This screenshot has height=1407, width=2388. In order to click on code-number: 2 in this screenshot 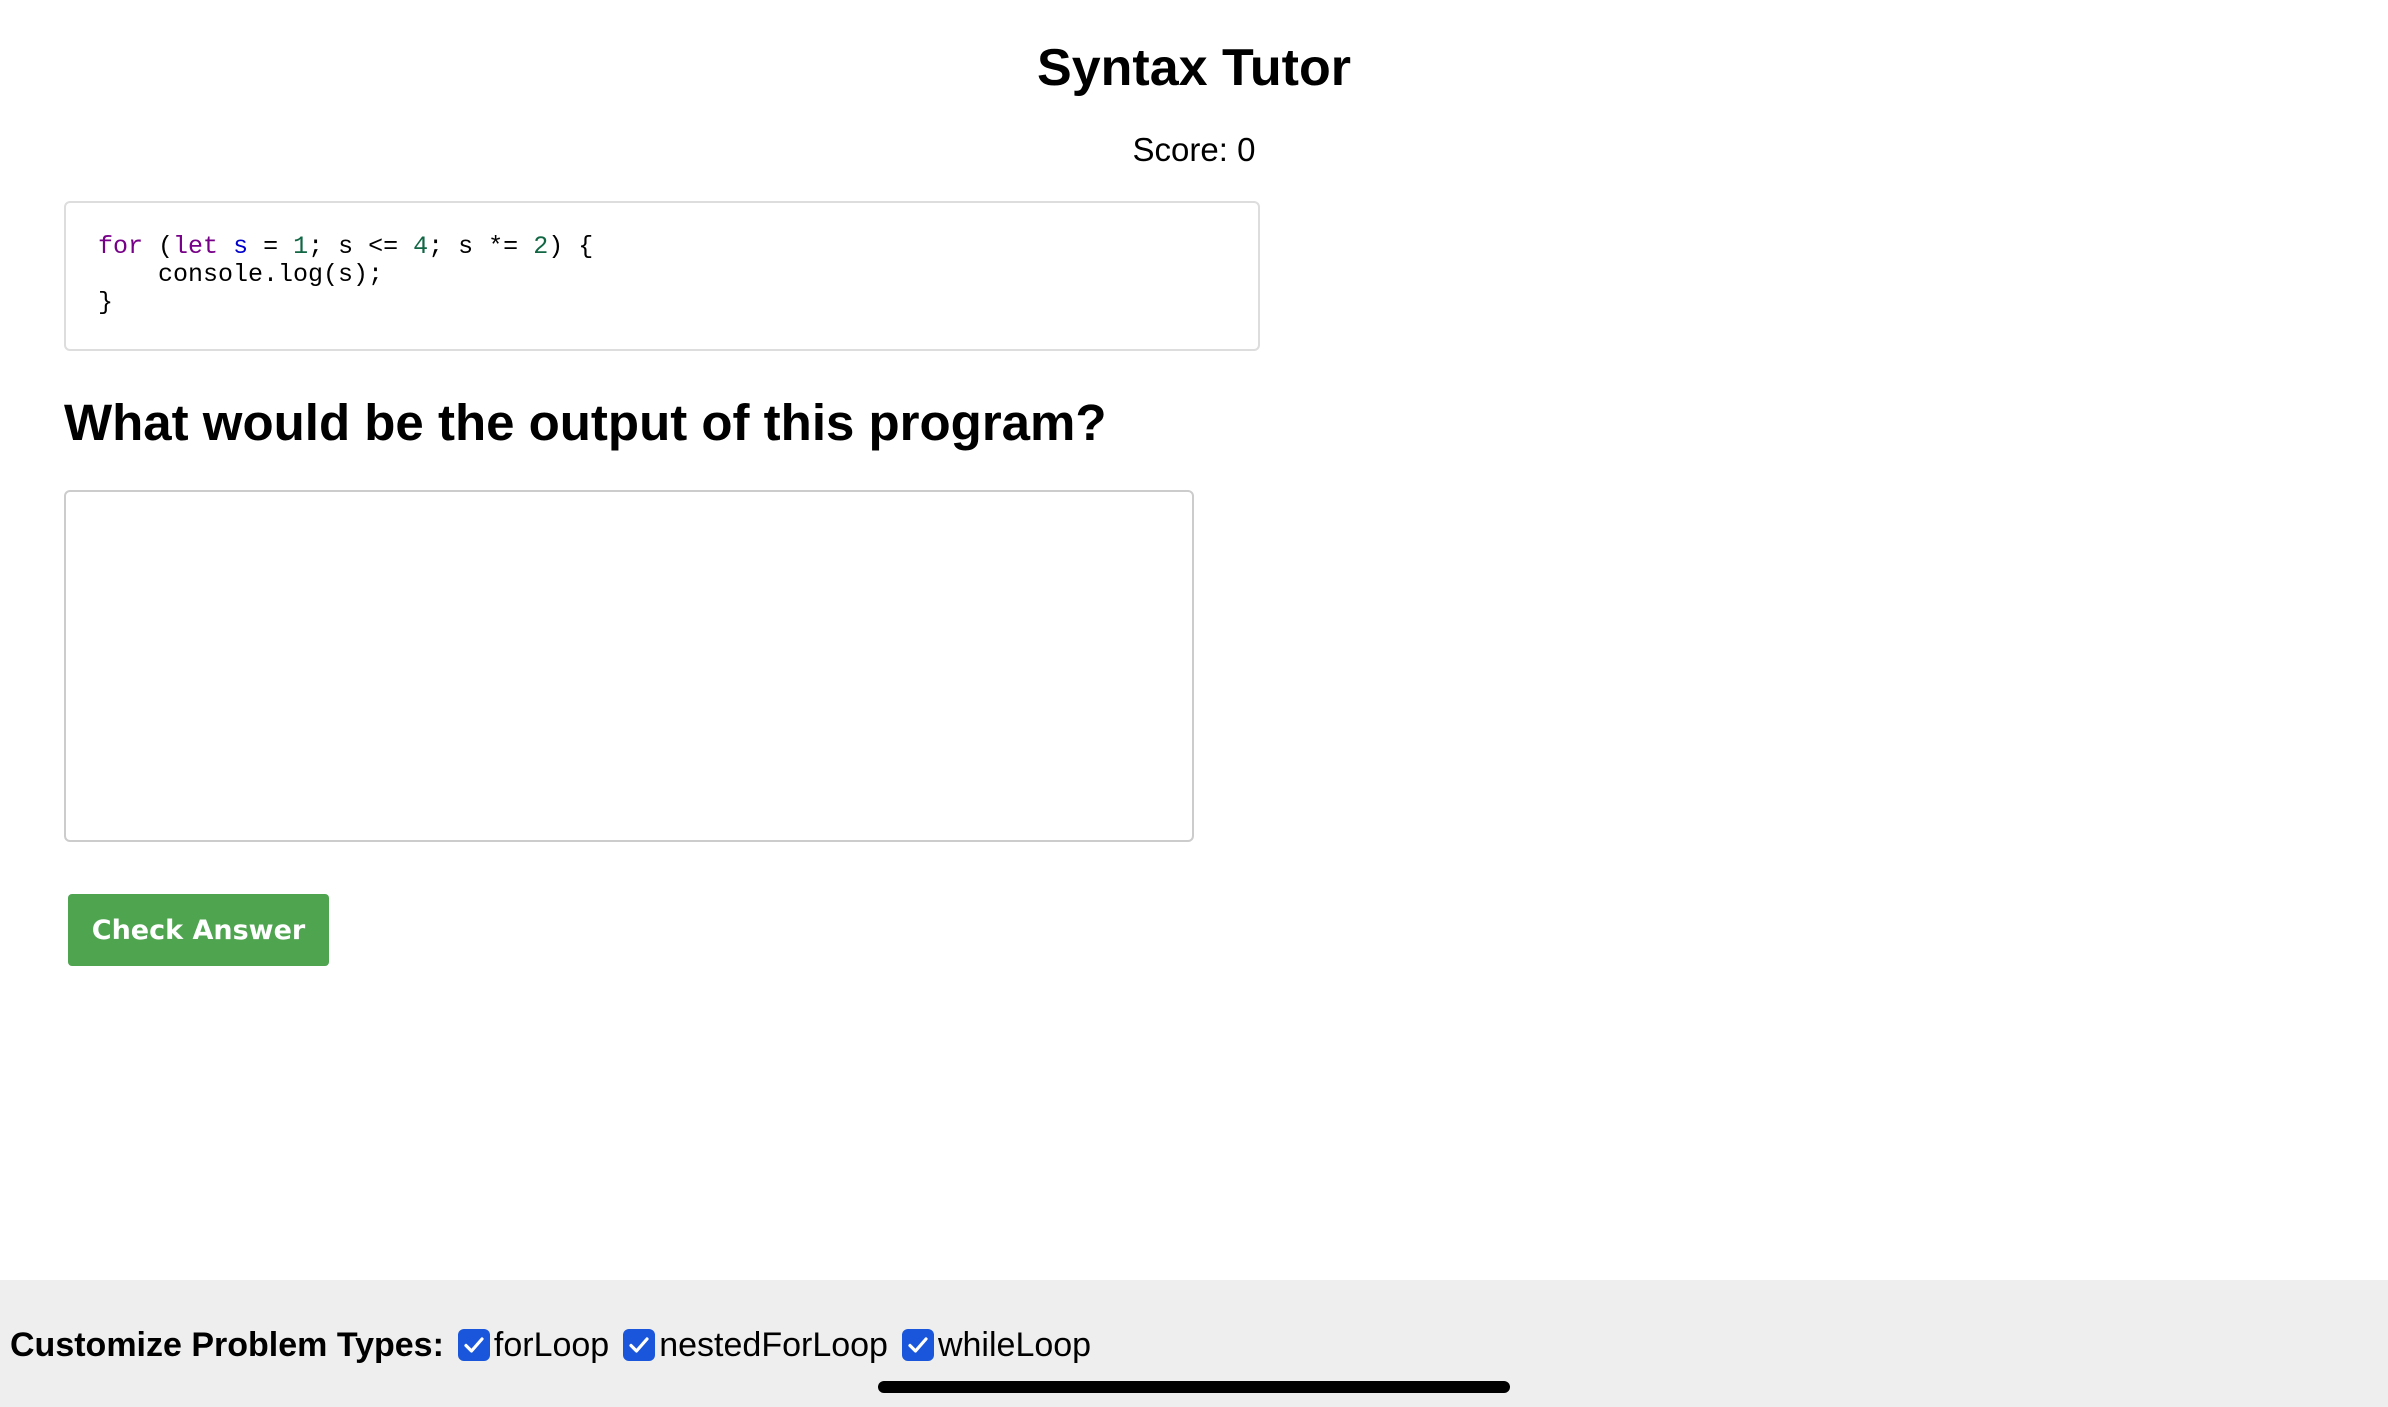, I will do `click(541, 246)`.